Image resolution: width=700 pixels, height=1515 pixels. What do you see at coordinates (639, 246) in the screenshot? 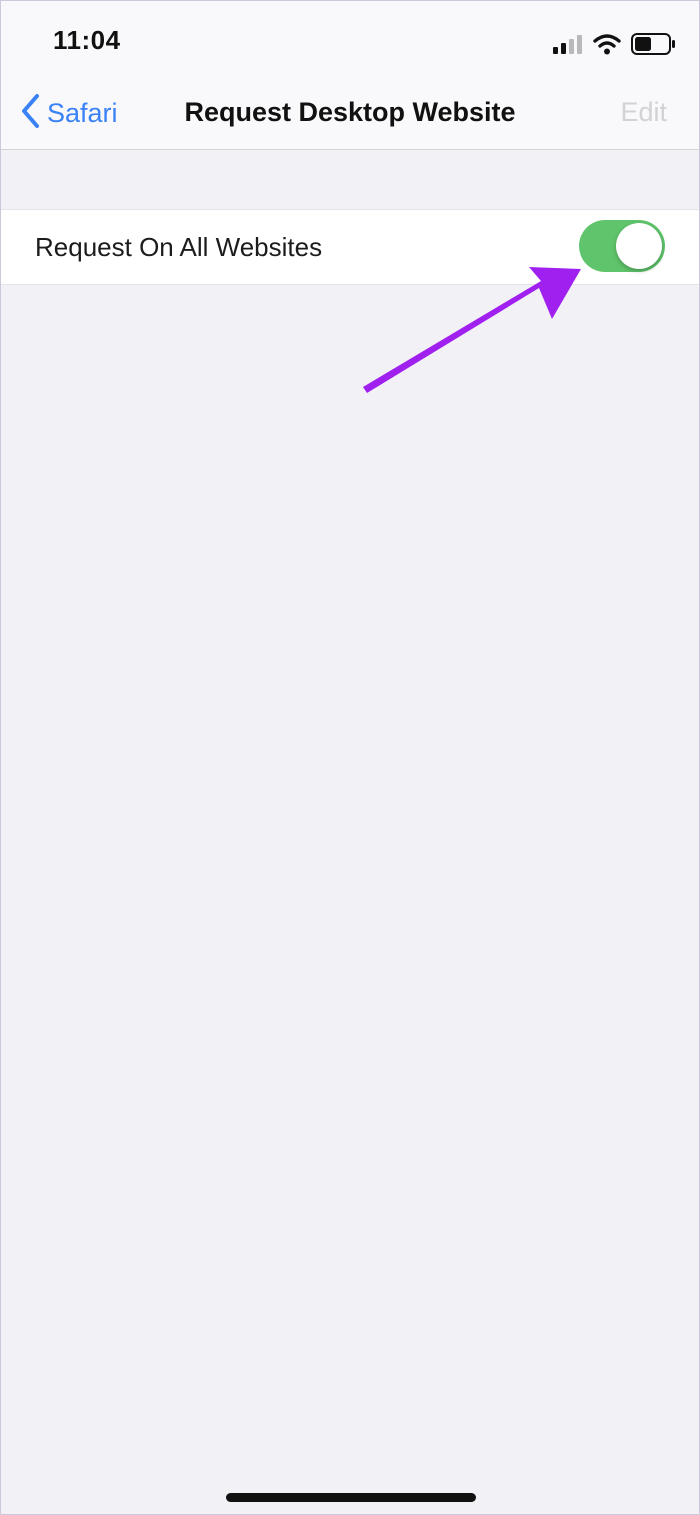
I see `toggle-knob` at bounding box center [639, 246].